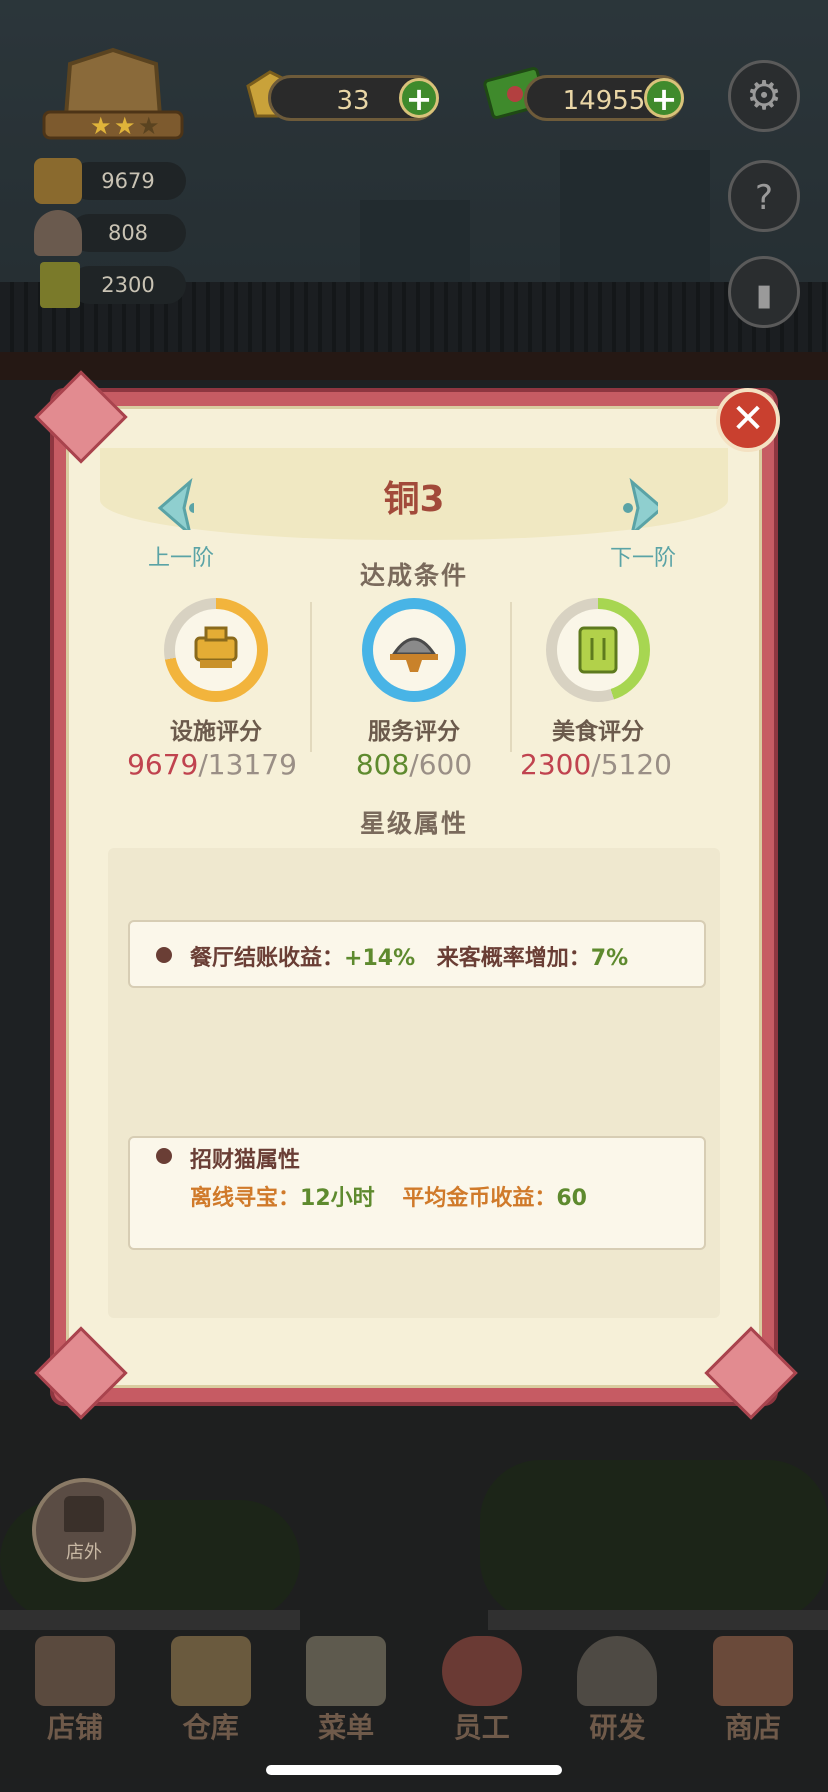  Describe the element at coordinates (609, 958) in the screenshot. I see `visitor-rate-value: 7%` at that location.